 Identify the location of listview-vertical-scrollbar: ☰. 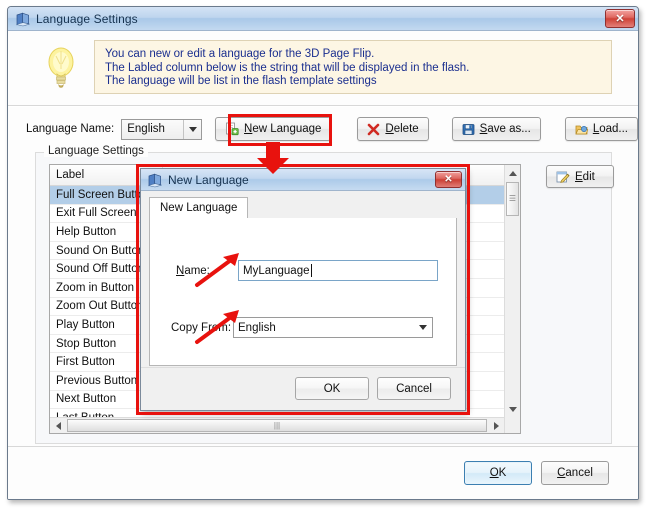
(512, 299).